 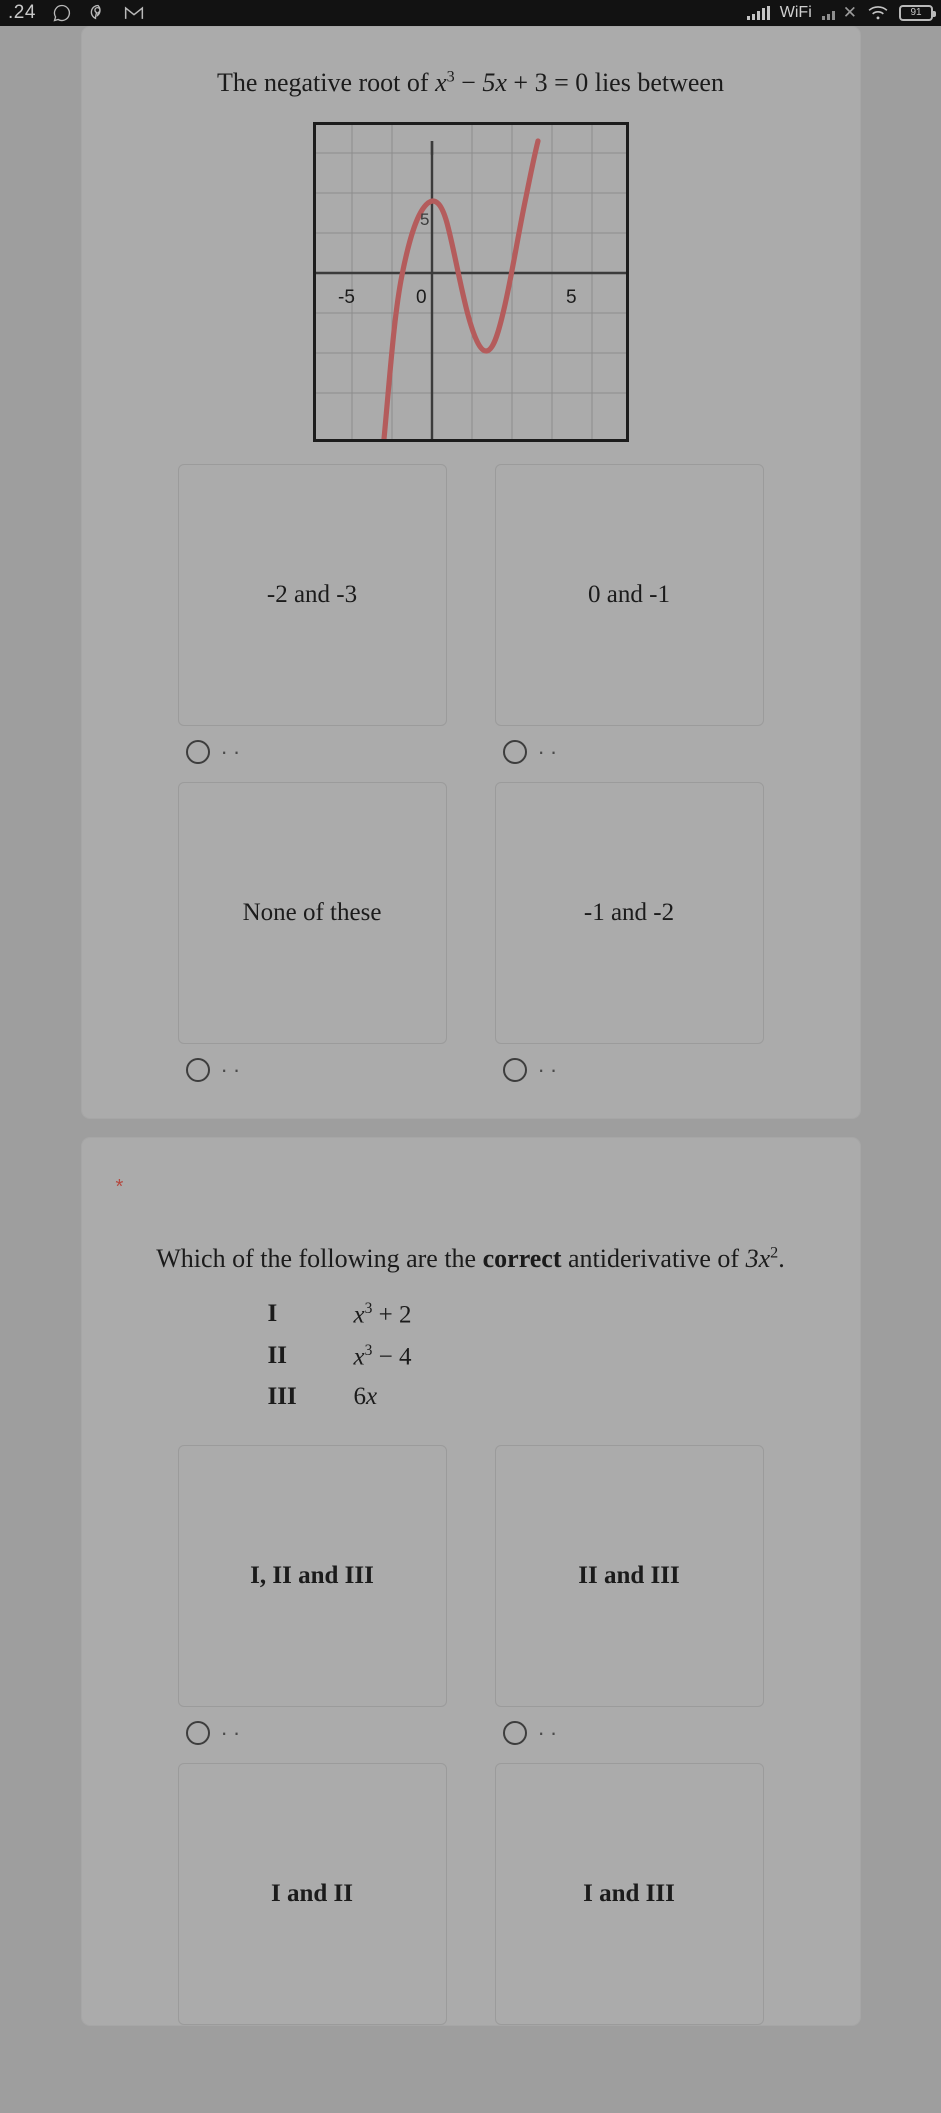 I want to click on option-label: I and III, so click(x=629, y=1893).